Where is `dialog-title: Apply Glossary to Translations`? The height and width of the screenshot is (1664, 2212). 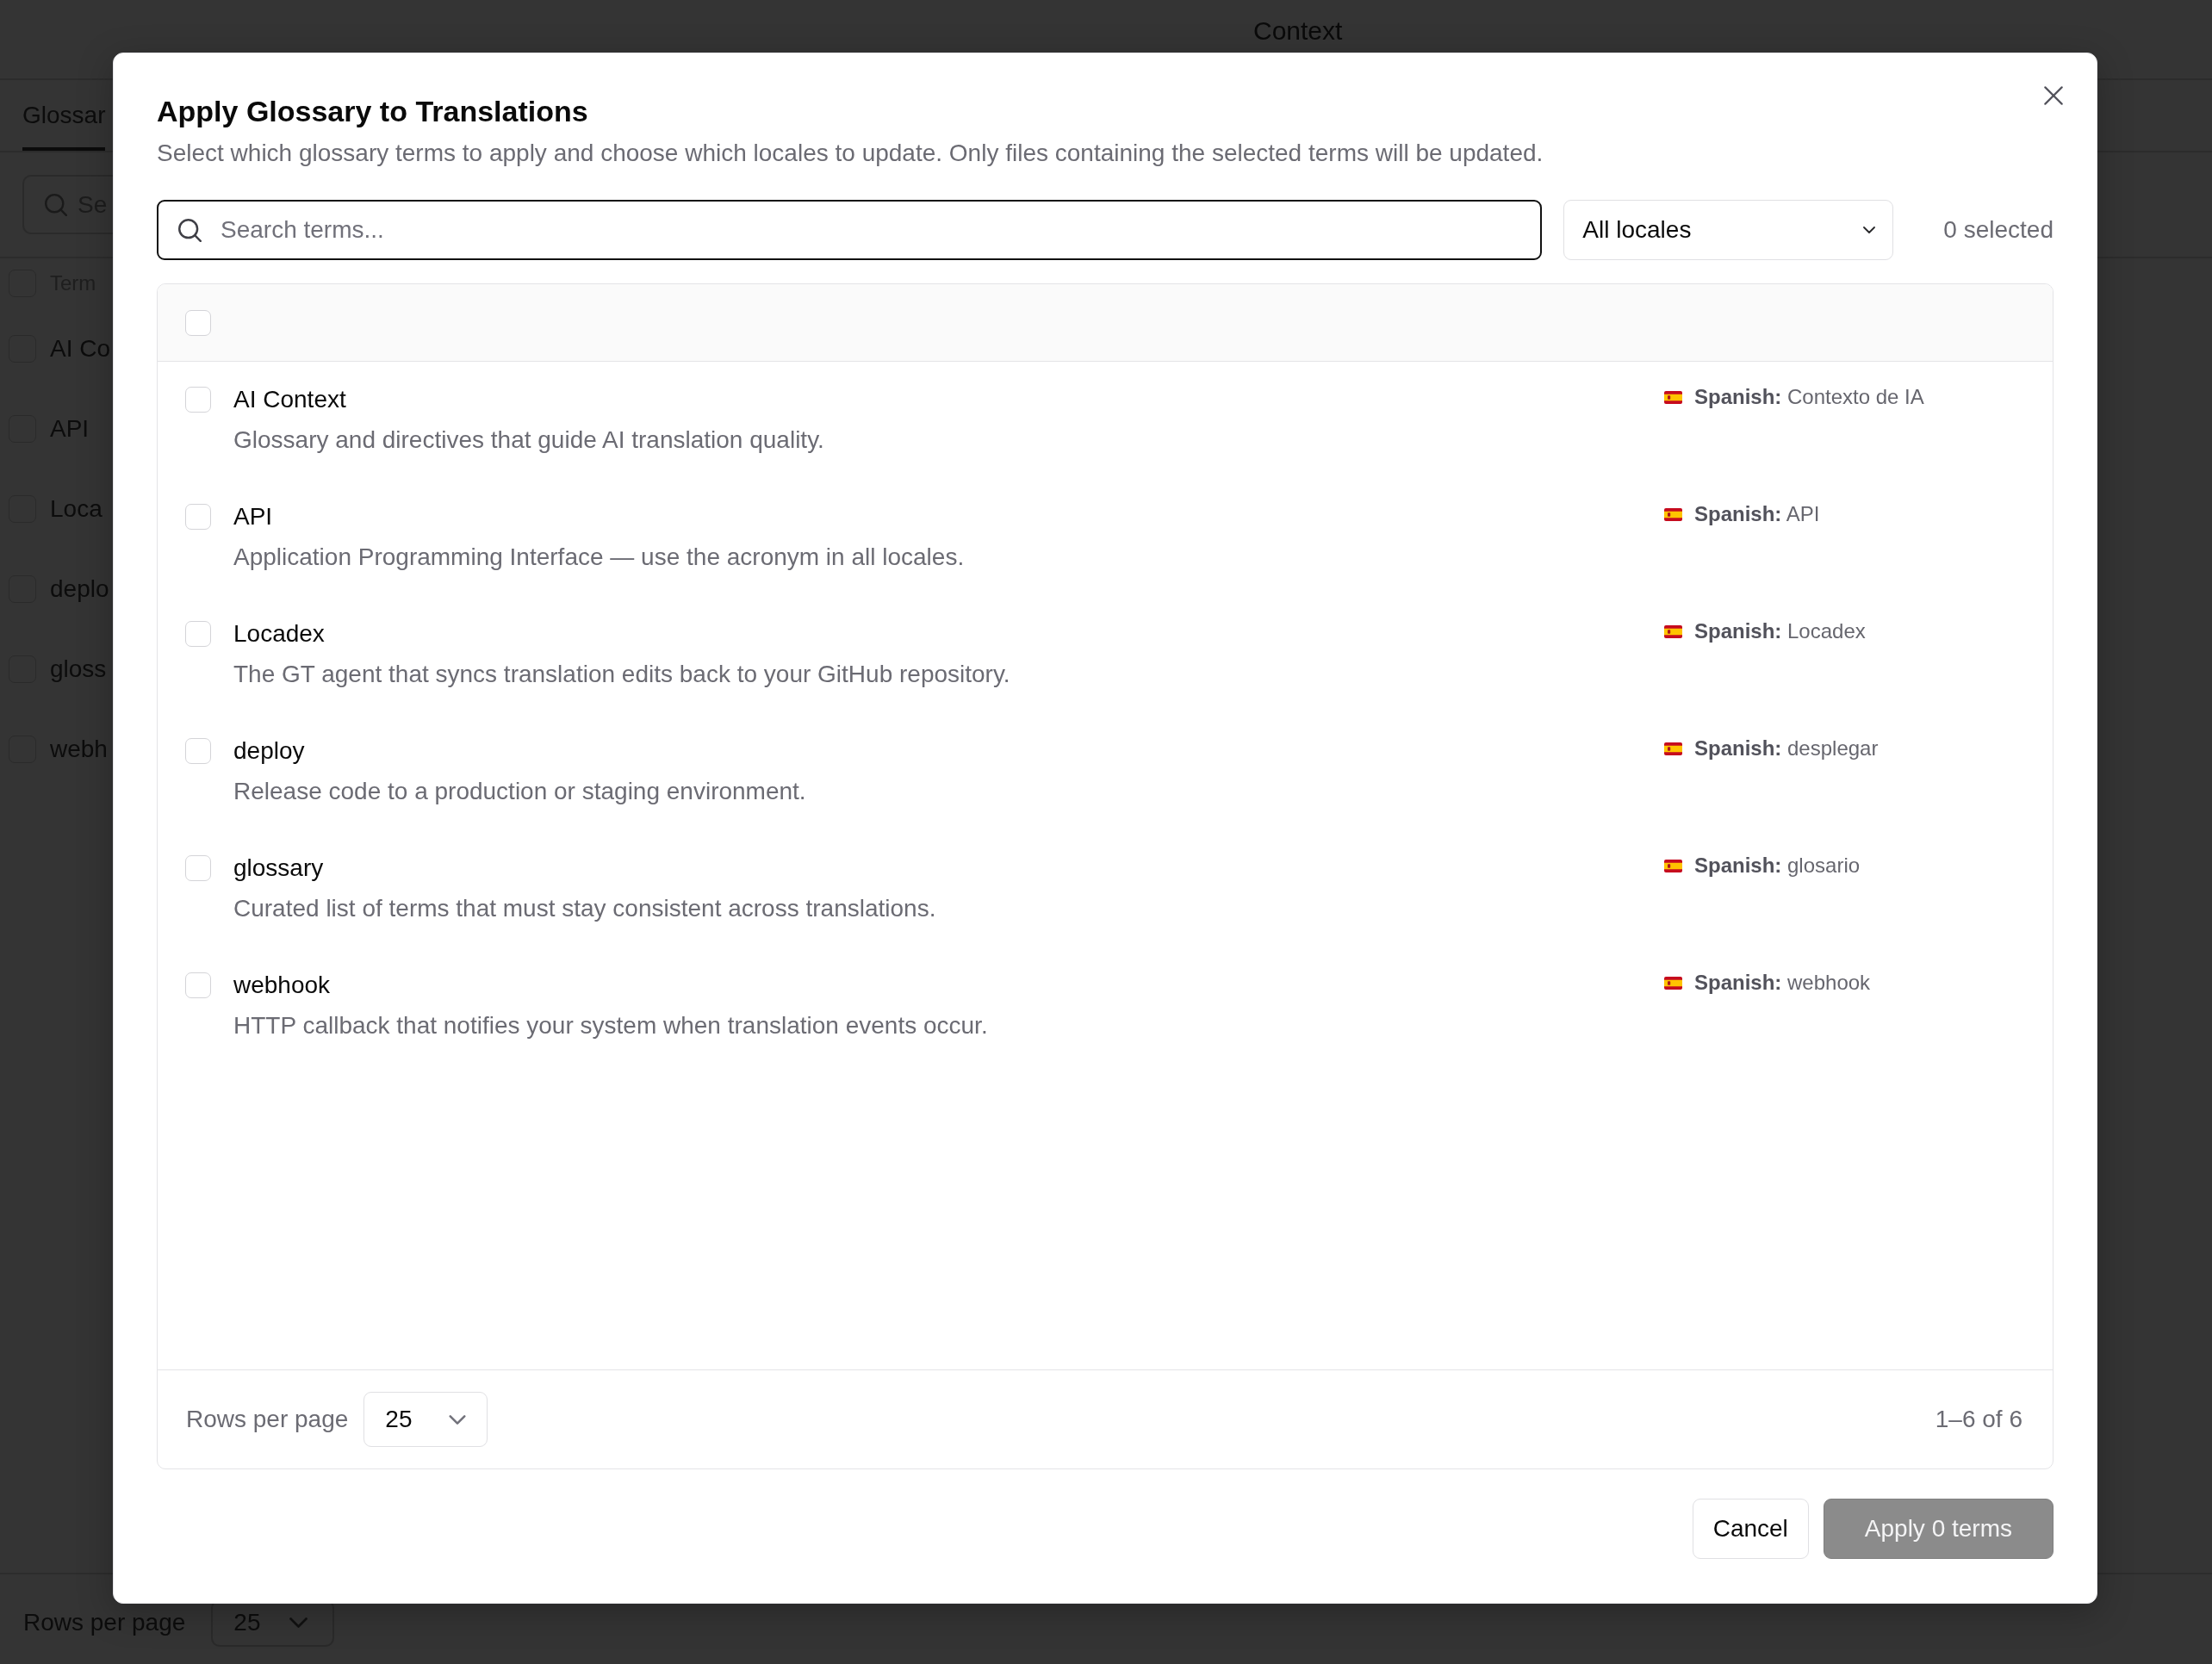 dialog-title: Apply Glossary to Translations is located at coordinates (372, 111).